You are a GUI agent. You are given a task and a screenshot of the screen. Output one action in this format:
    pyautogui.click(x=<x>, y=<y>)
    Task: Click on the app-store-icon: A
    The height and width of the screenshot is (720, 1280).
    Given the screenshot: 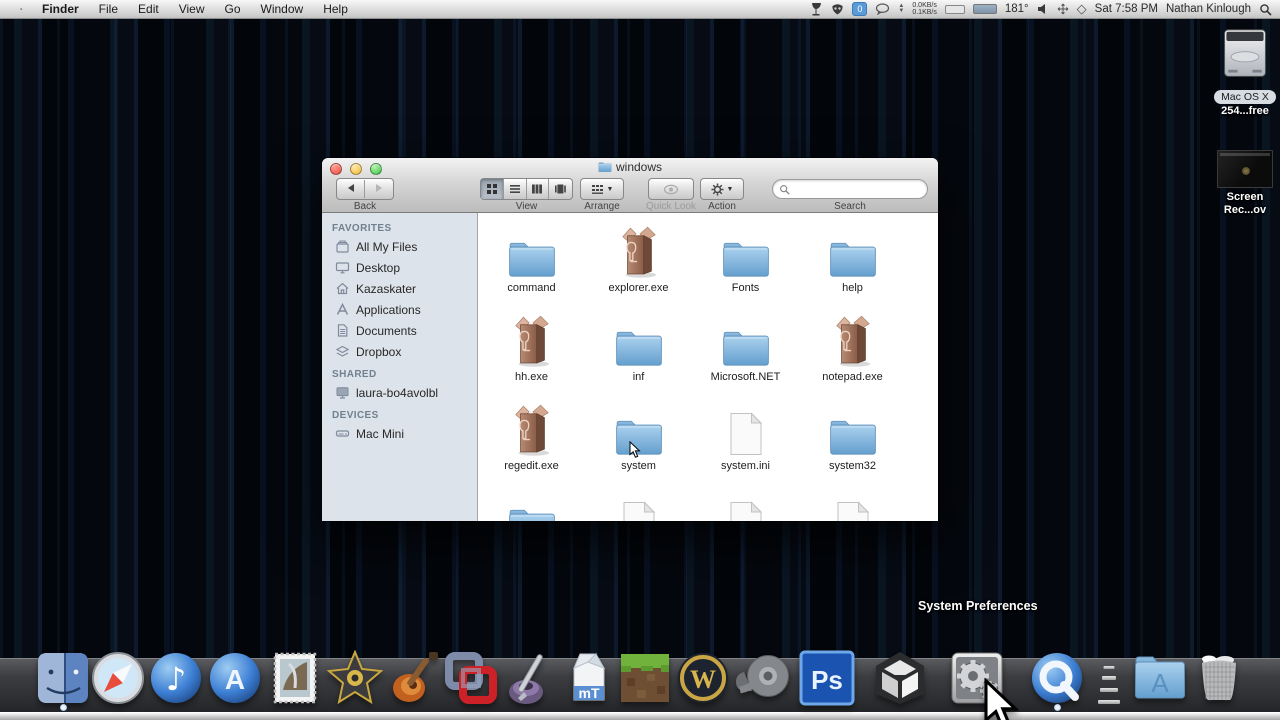 What is the action you would take?
    pyautogui.click(x=235, y=678)
    